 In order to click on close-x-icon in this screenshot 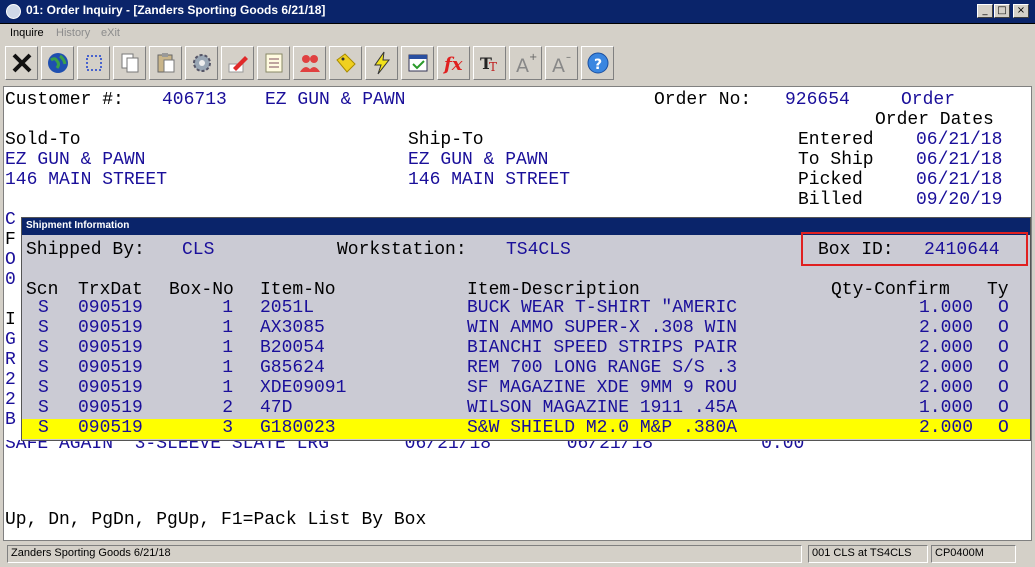, I will do `click(21, 63)`.